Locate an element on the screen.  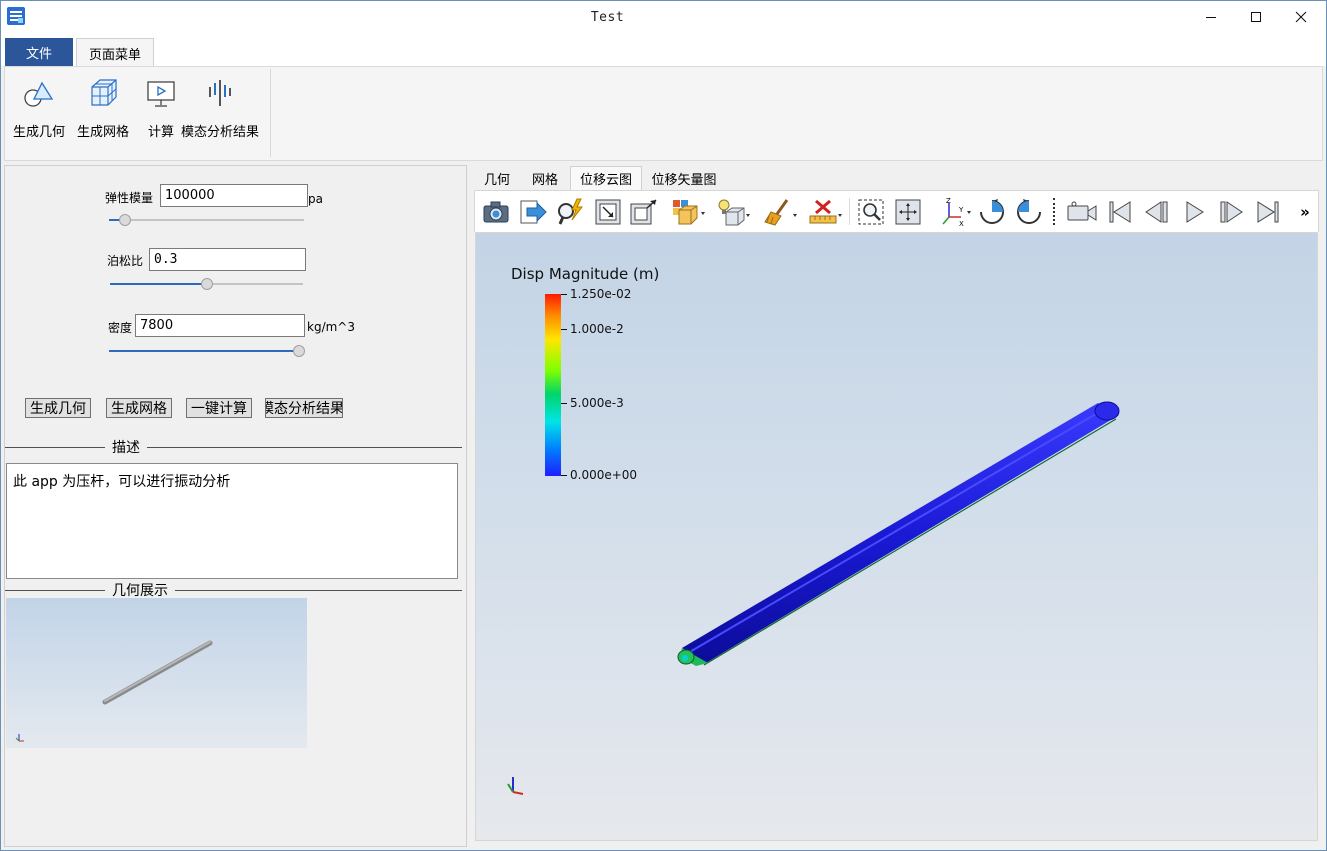
light-bulb-button is located at coordinates (734, 212).